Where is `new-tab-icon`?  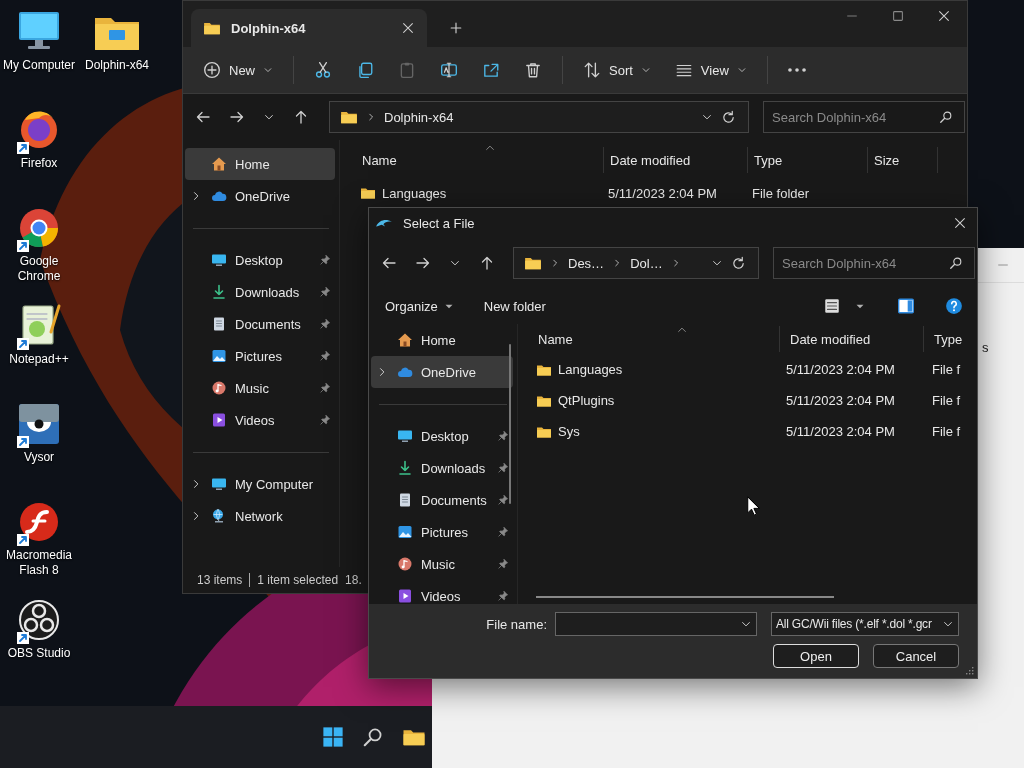
new-tab-icon is located at coordinates (456, 28).